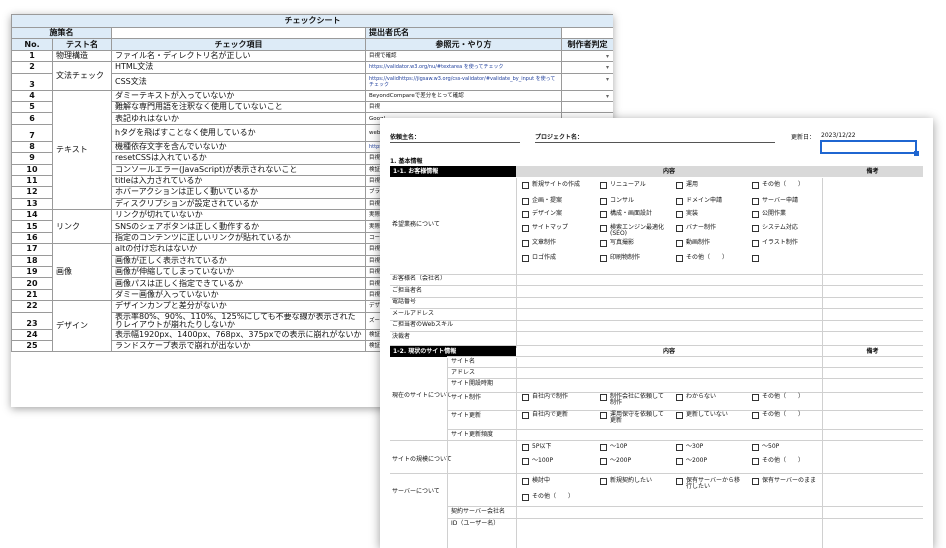 The height and width of the screenshot is (548, 946). I want to click on check-item-cell: titleは入力されているか, so click(238, 181).